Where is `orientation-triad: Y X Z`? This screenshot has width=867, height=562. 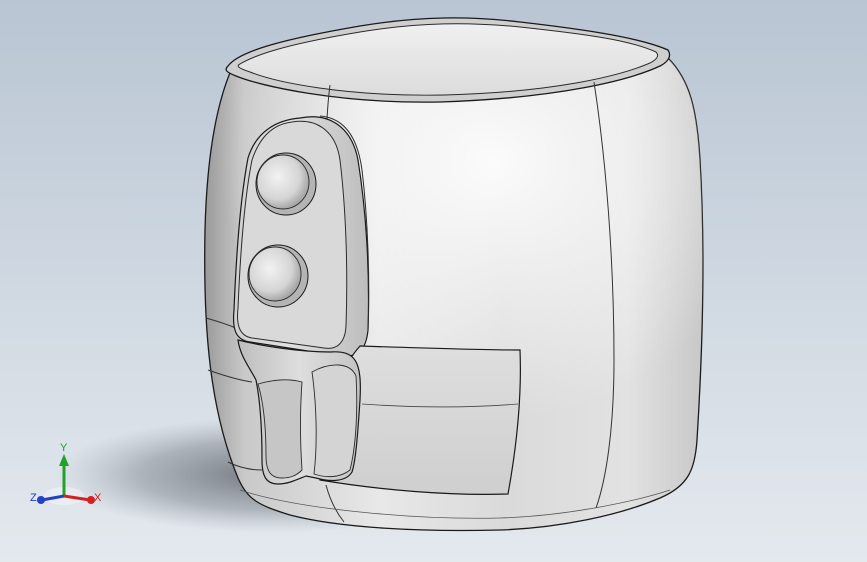
orientation-triad: Y X Z is located at coordinates (68, 477).